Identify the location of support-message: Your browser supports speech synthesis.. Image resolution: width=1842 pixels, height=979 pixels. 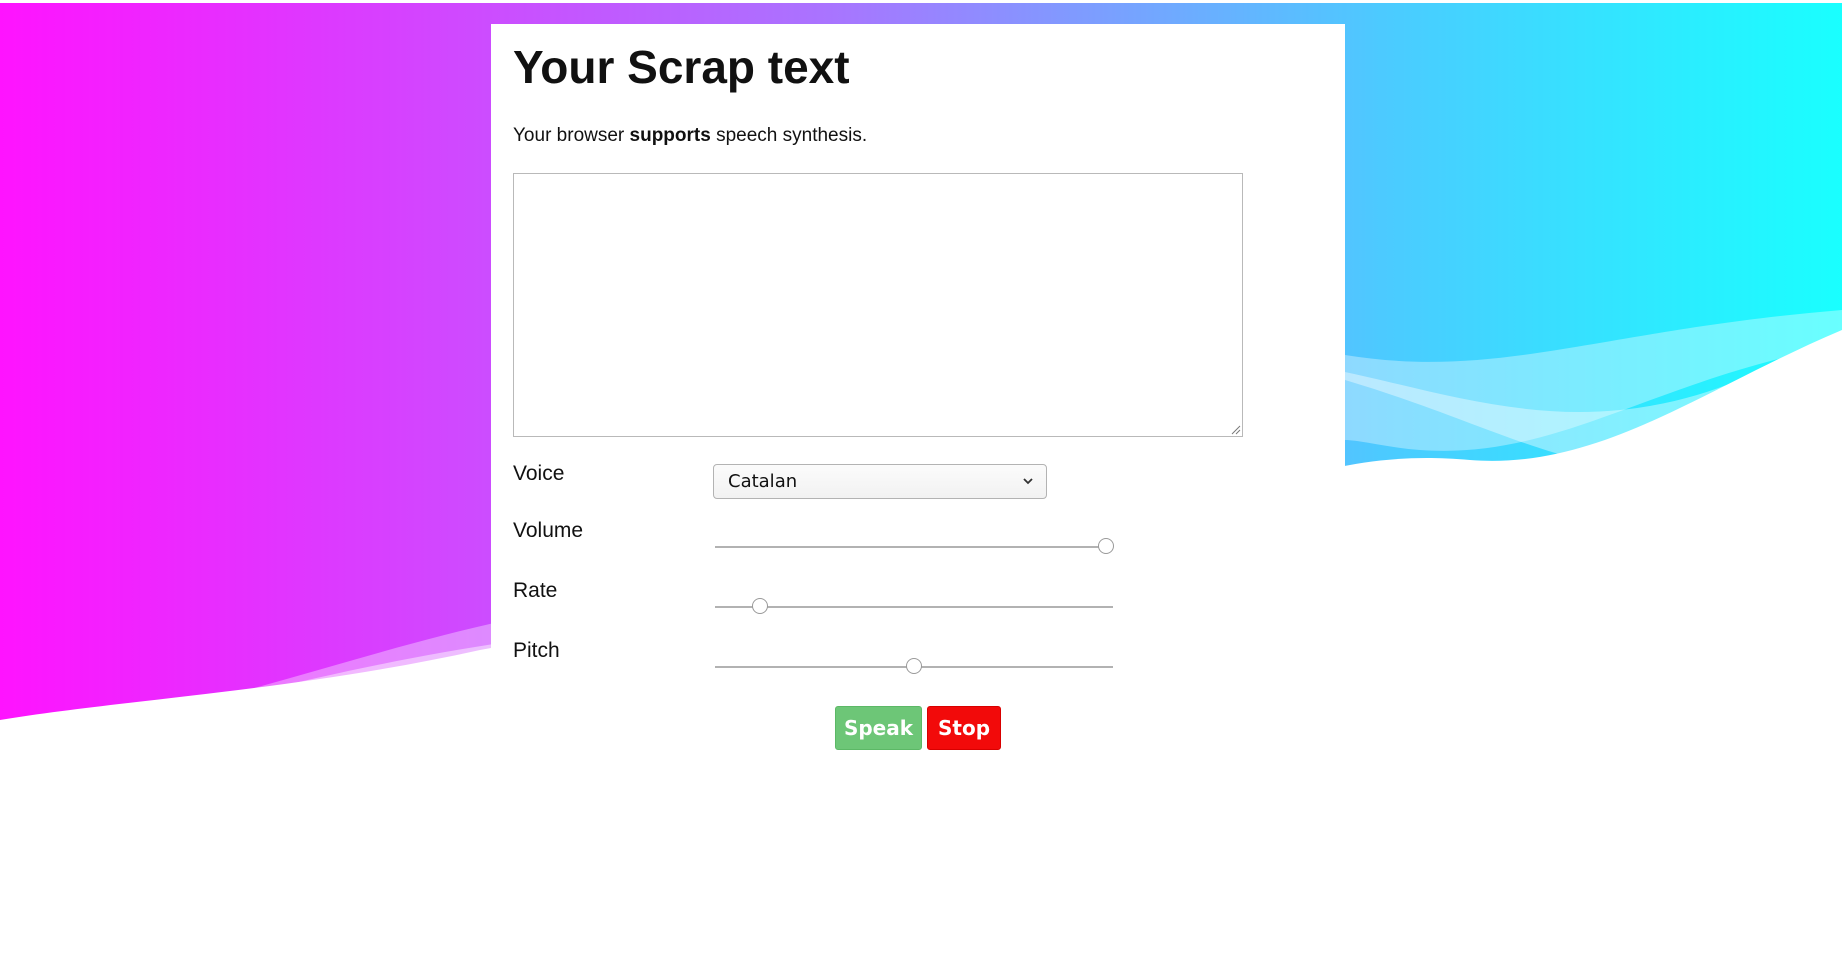
(690, 136).